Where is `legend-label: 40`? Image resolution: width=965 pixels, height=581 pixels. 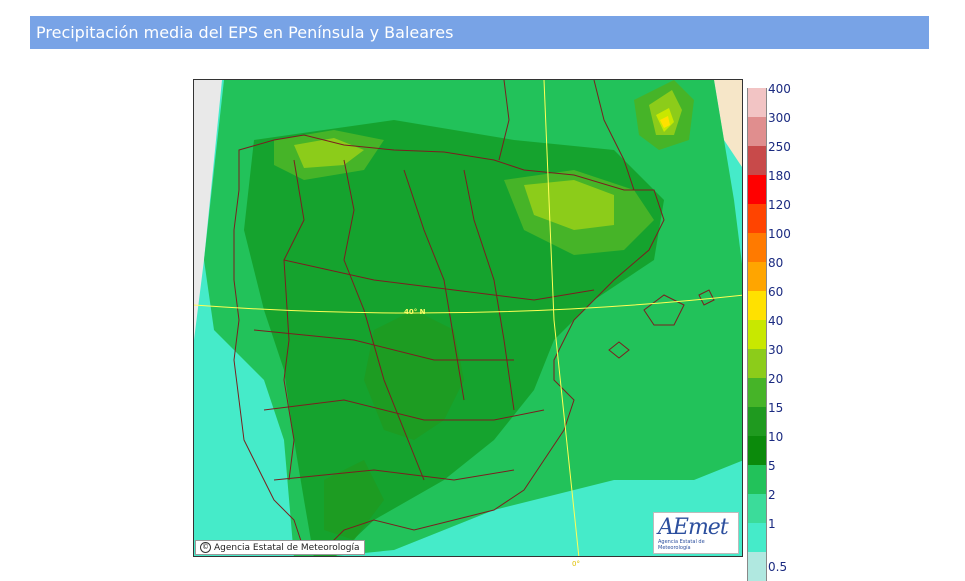
legend-label: 40 is located at coordinates (776, 321).